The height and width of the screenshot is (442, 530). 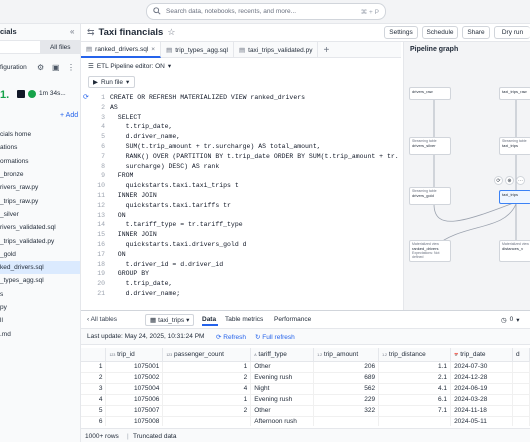 What do you see at coordinates (430, 196) in the screenshot?
I see `node-drivers-gold: Streaming table drivers_gold` at bounding box center [430, 196].